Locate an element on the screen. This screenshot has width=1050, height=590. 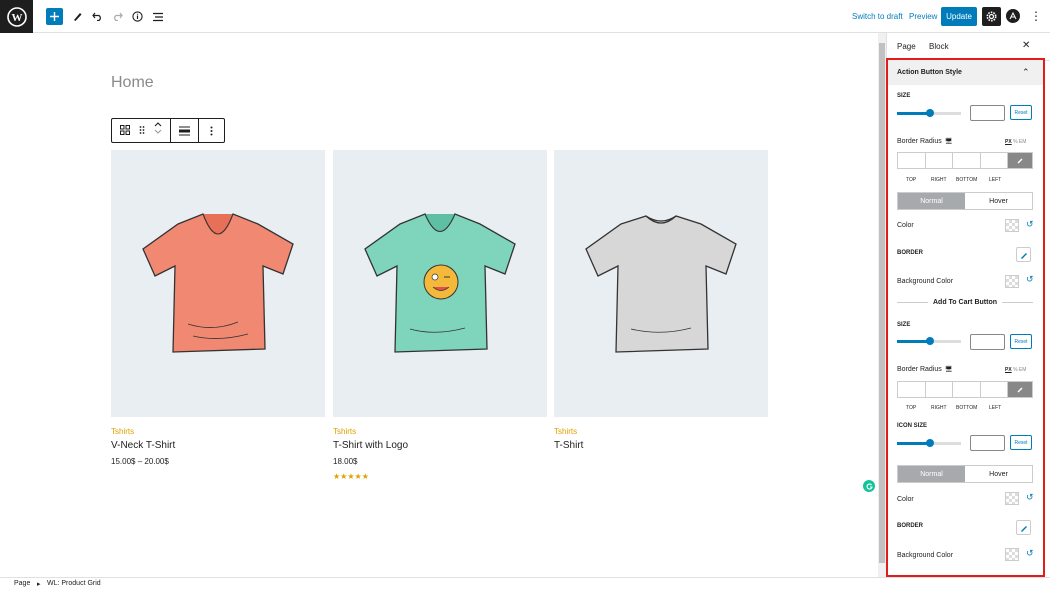
edit-tools-icon is located at coordinates (77, 16).